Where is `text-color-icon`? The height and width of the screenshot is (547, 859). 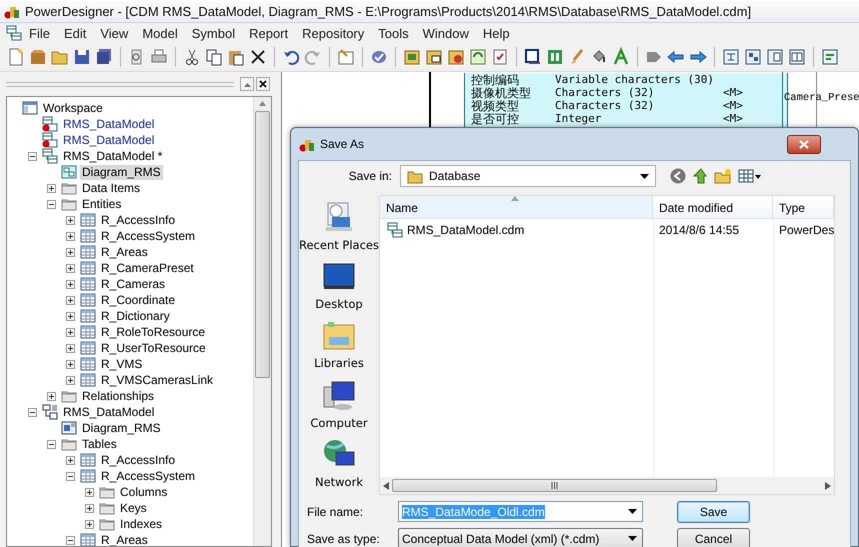
text-color-icon is located at coordinates (621, 57).